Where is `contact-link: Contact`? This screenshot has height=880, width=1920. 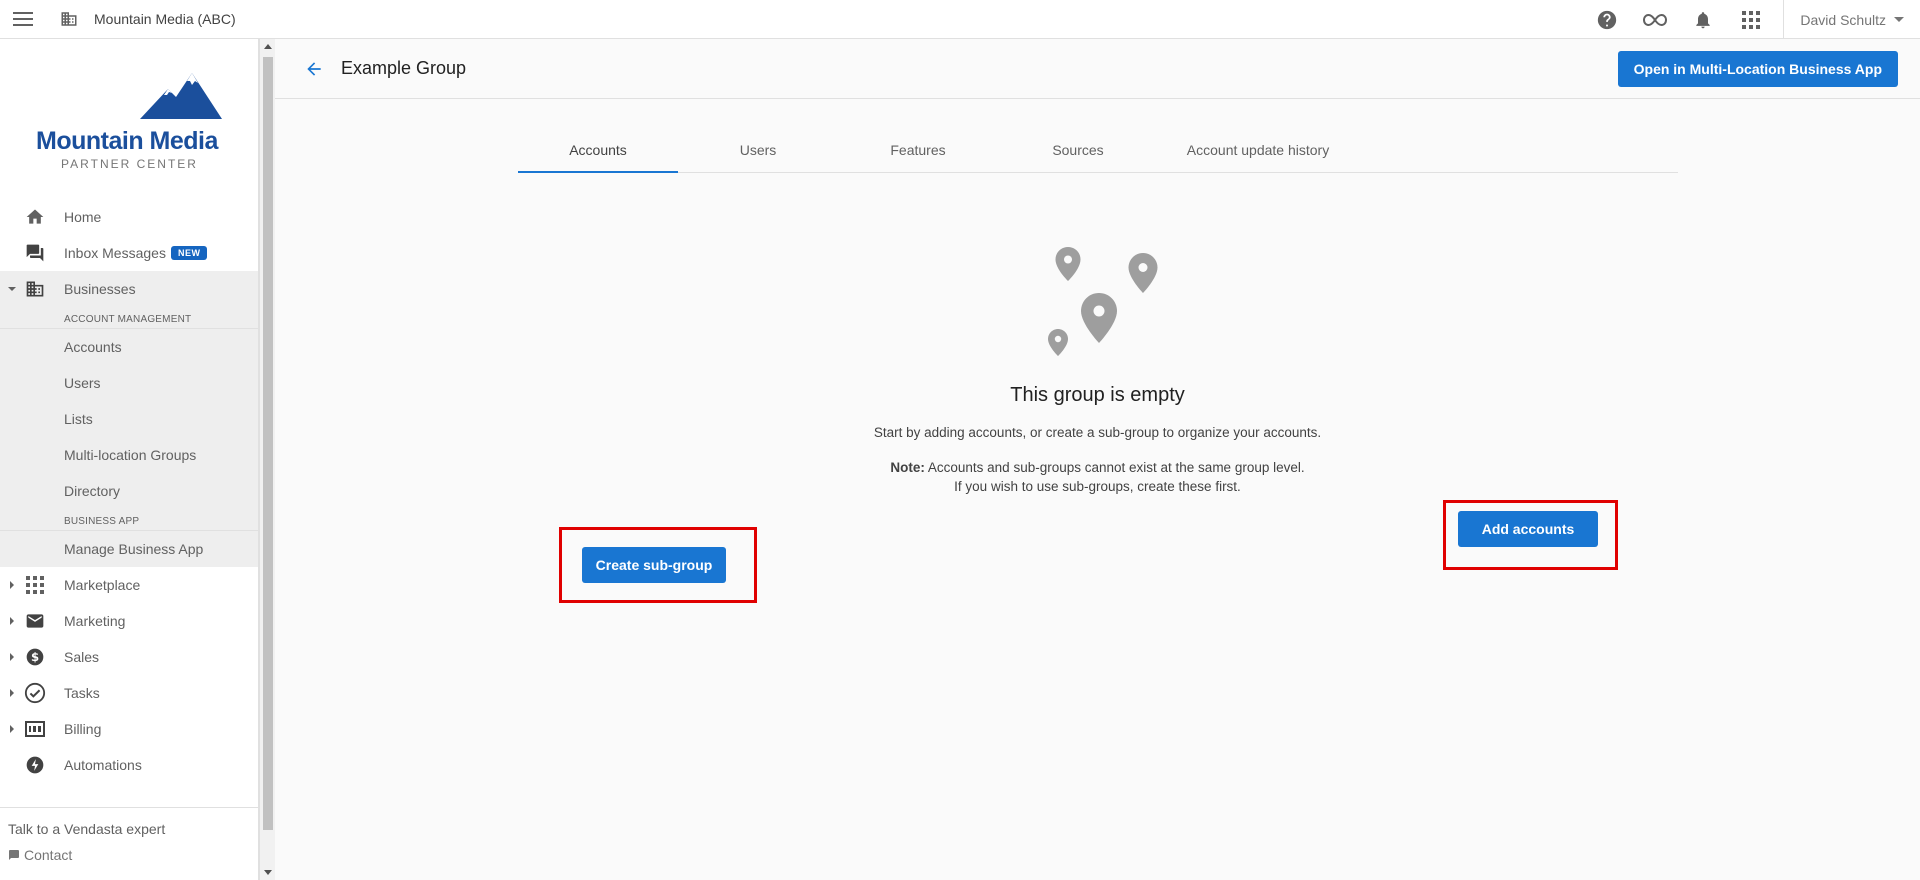 contact-link: Contact is located at coordinates (40, 855).